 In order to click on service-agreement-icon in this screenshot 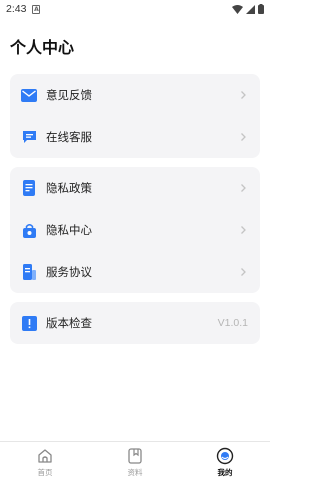, I will do `click(29, 272)`.